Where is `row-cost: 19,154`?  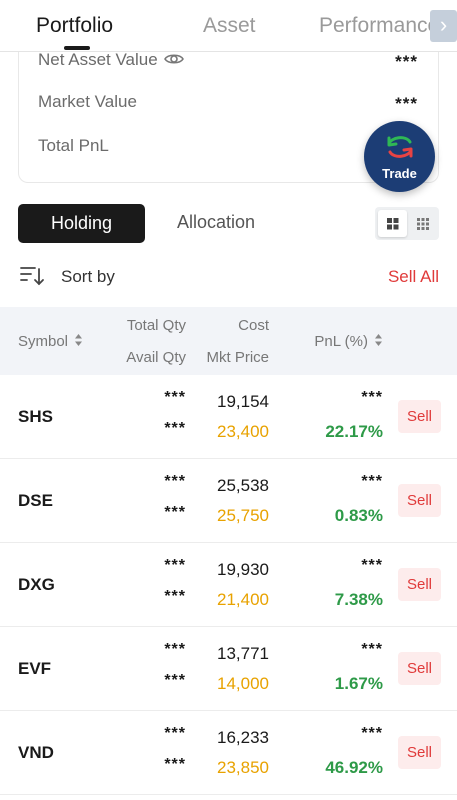
row-cost: 19,154 is located at coordinates (243, 401).